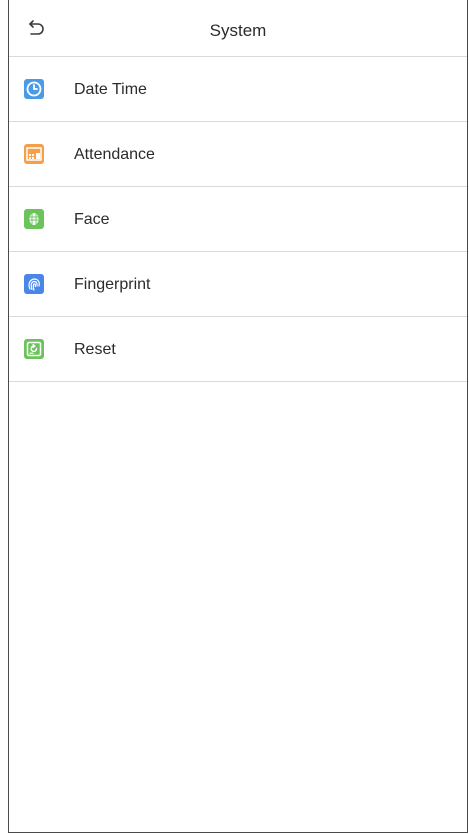 The width and height of the screenshot is (469, 834). What do you see at coordinates (92, 219) in the screenshot?
I see `menu-item-label: Face` at bounding box center [92, 219].